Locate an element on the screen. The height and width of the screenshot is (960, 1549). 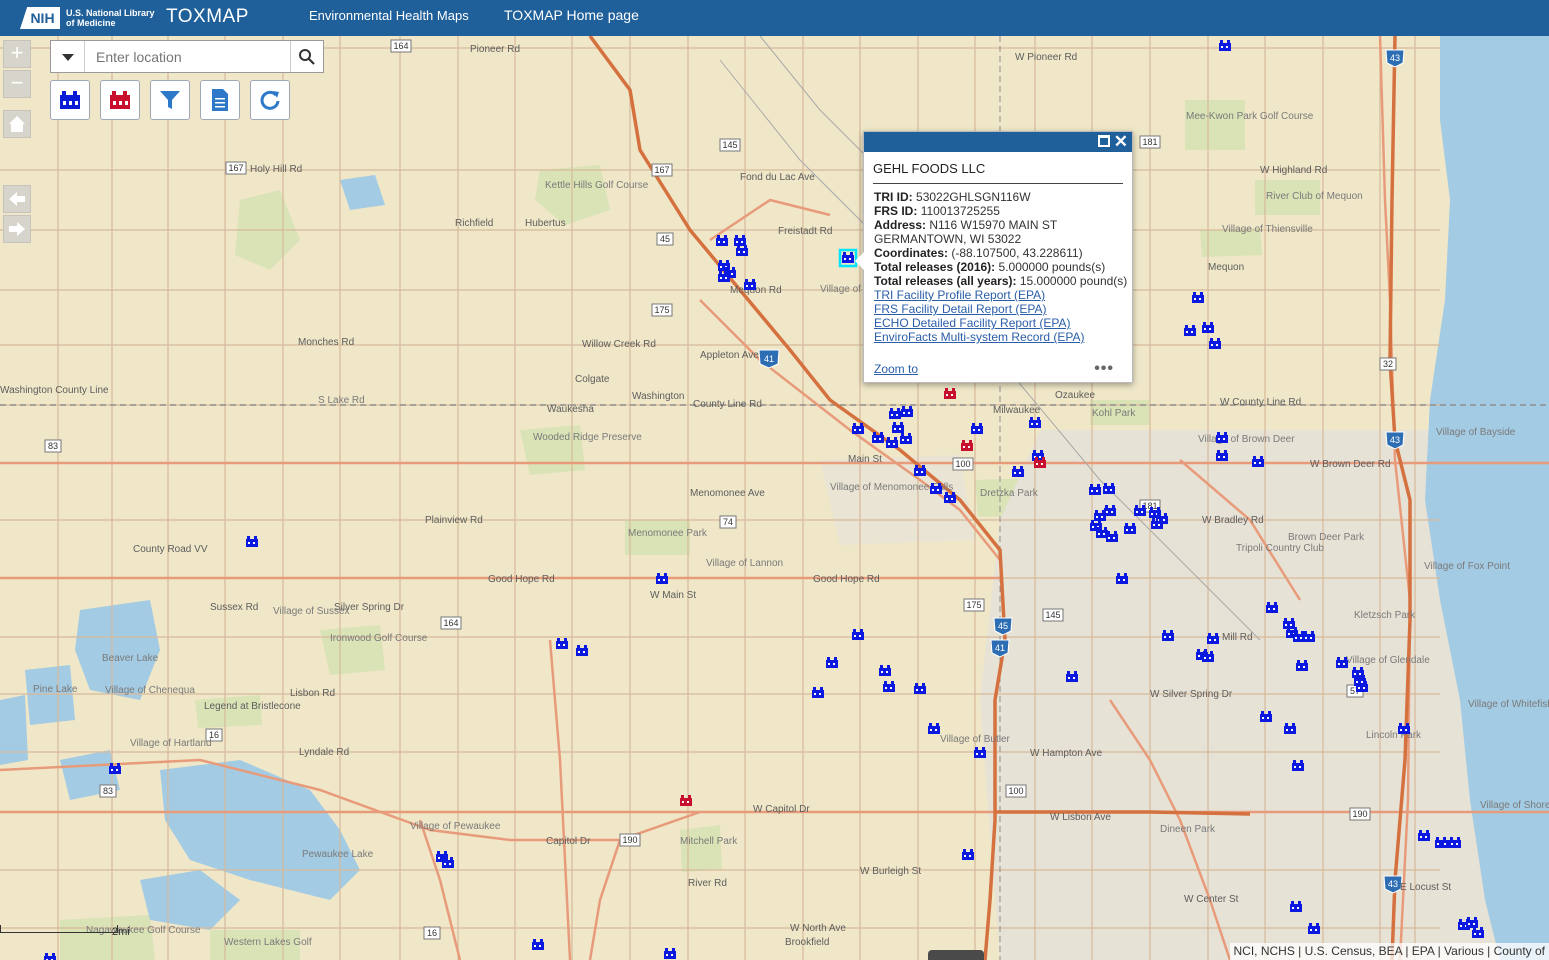
next-extent-button is located at coordinates (17, 229).